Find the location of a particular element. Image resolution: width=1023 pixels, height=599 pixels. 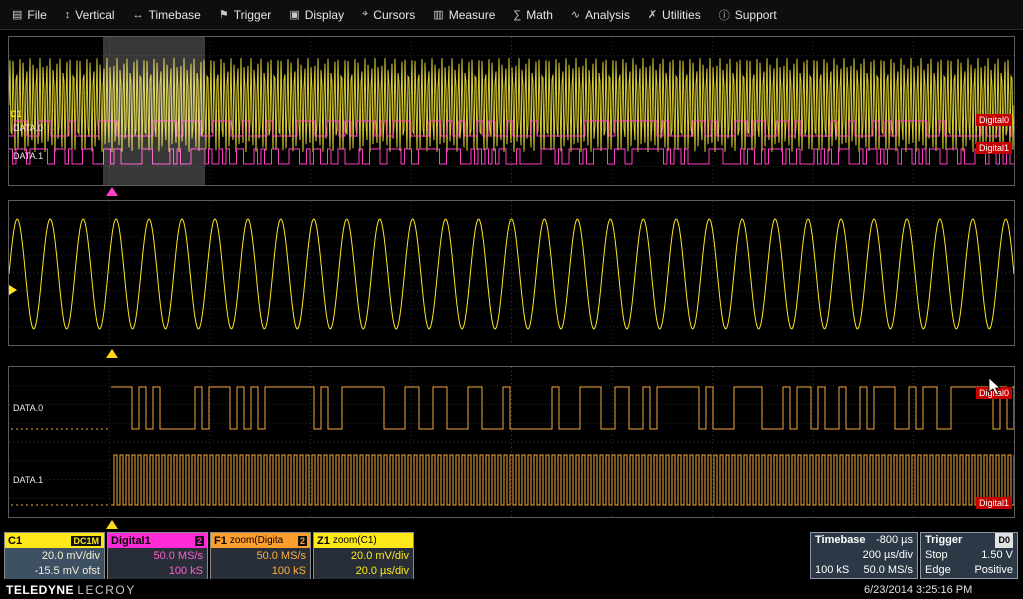

trigger-position-marker is located at coordinates (112, 191).